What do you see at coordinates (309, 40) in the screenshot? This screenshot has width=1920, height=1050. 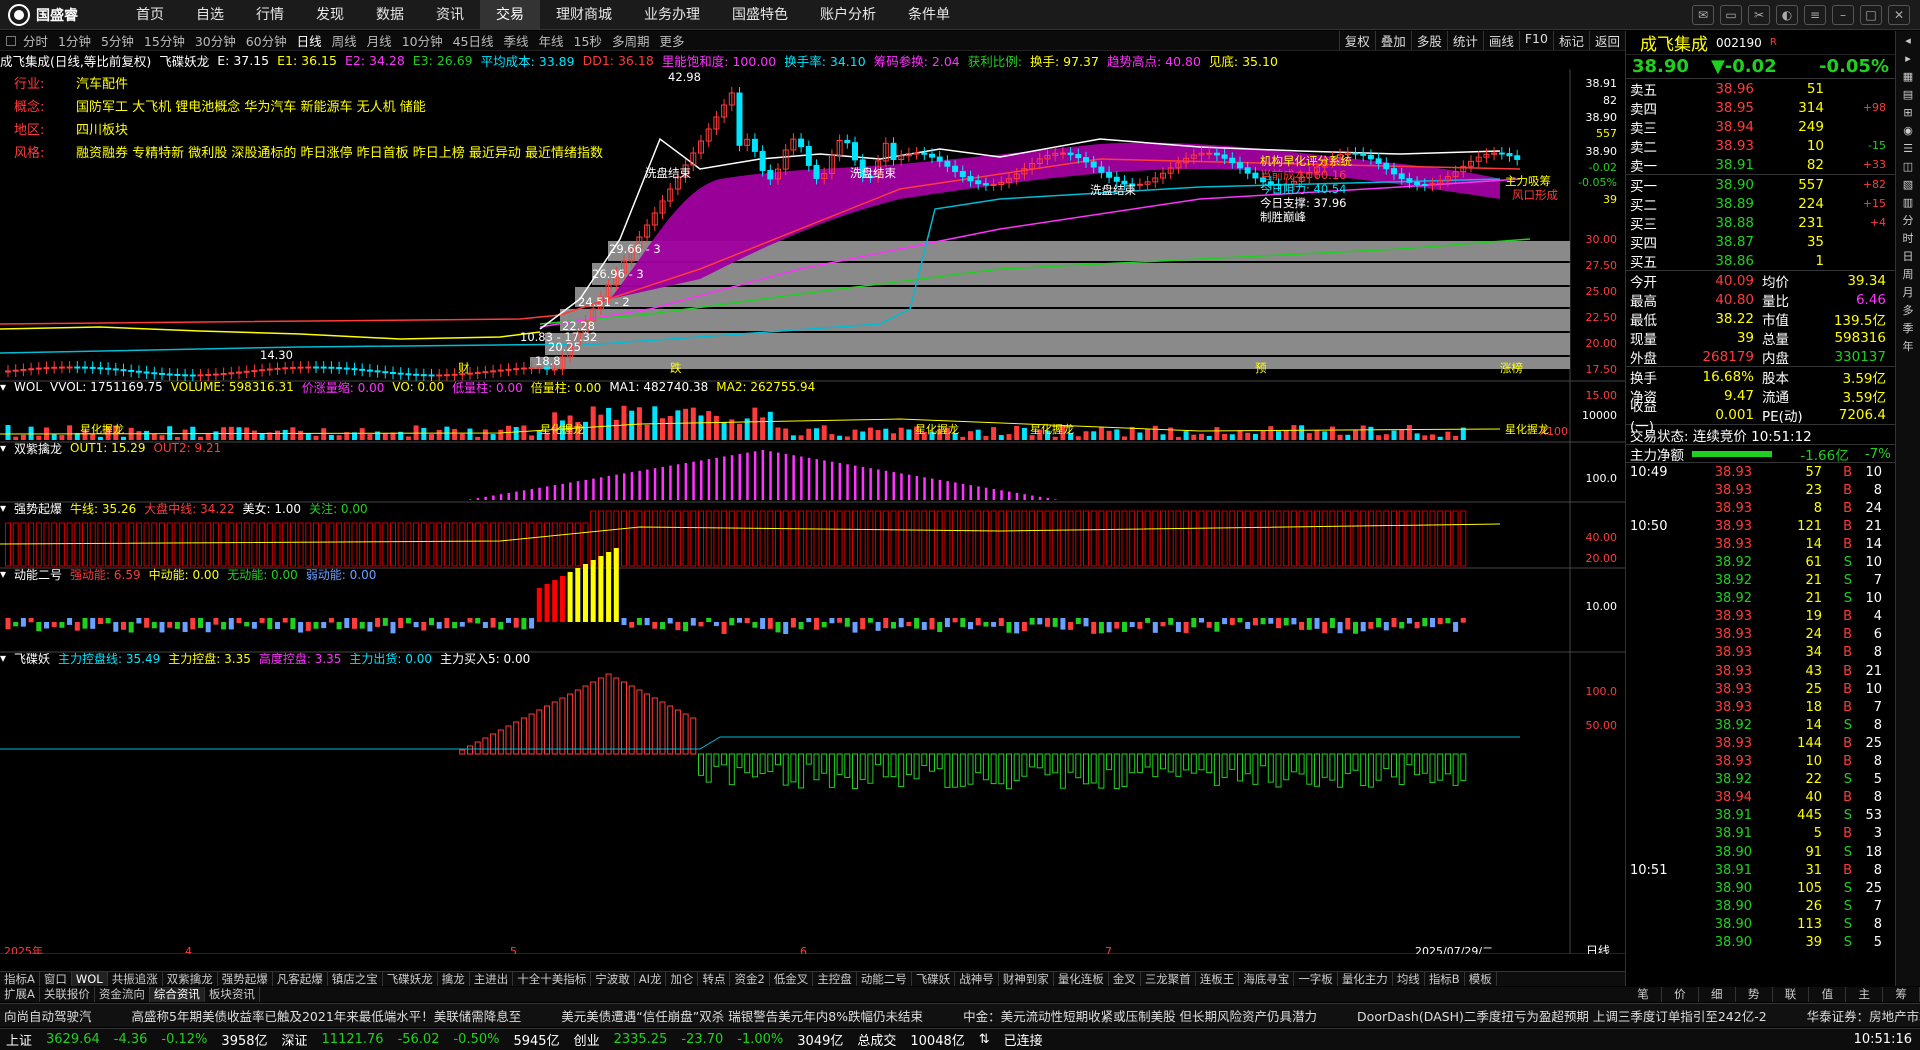 I see `period-item: 日线` at bounding box center [309, 40].